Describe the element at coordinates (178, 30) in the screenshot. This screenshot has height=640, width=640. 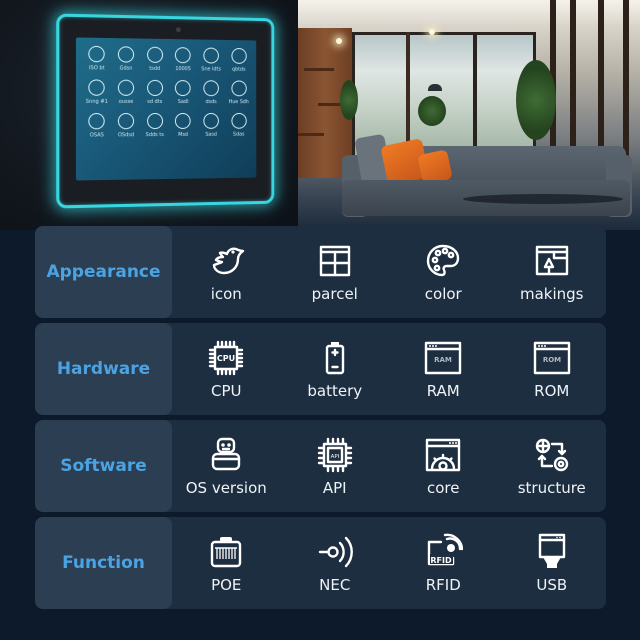
I see `camera-icon` at that location.